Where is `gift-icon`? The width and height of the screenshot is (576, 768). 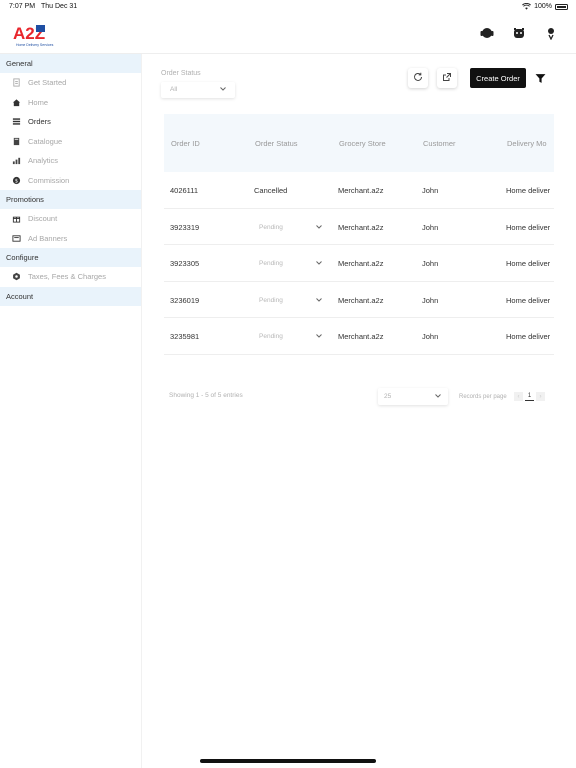 gift-icon is located at coordinates (16, 219).